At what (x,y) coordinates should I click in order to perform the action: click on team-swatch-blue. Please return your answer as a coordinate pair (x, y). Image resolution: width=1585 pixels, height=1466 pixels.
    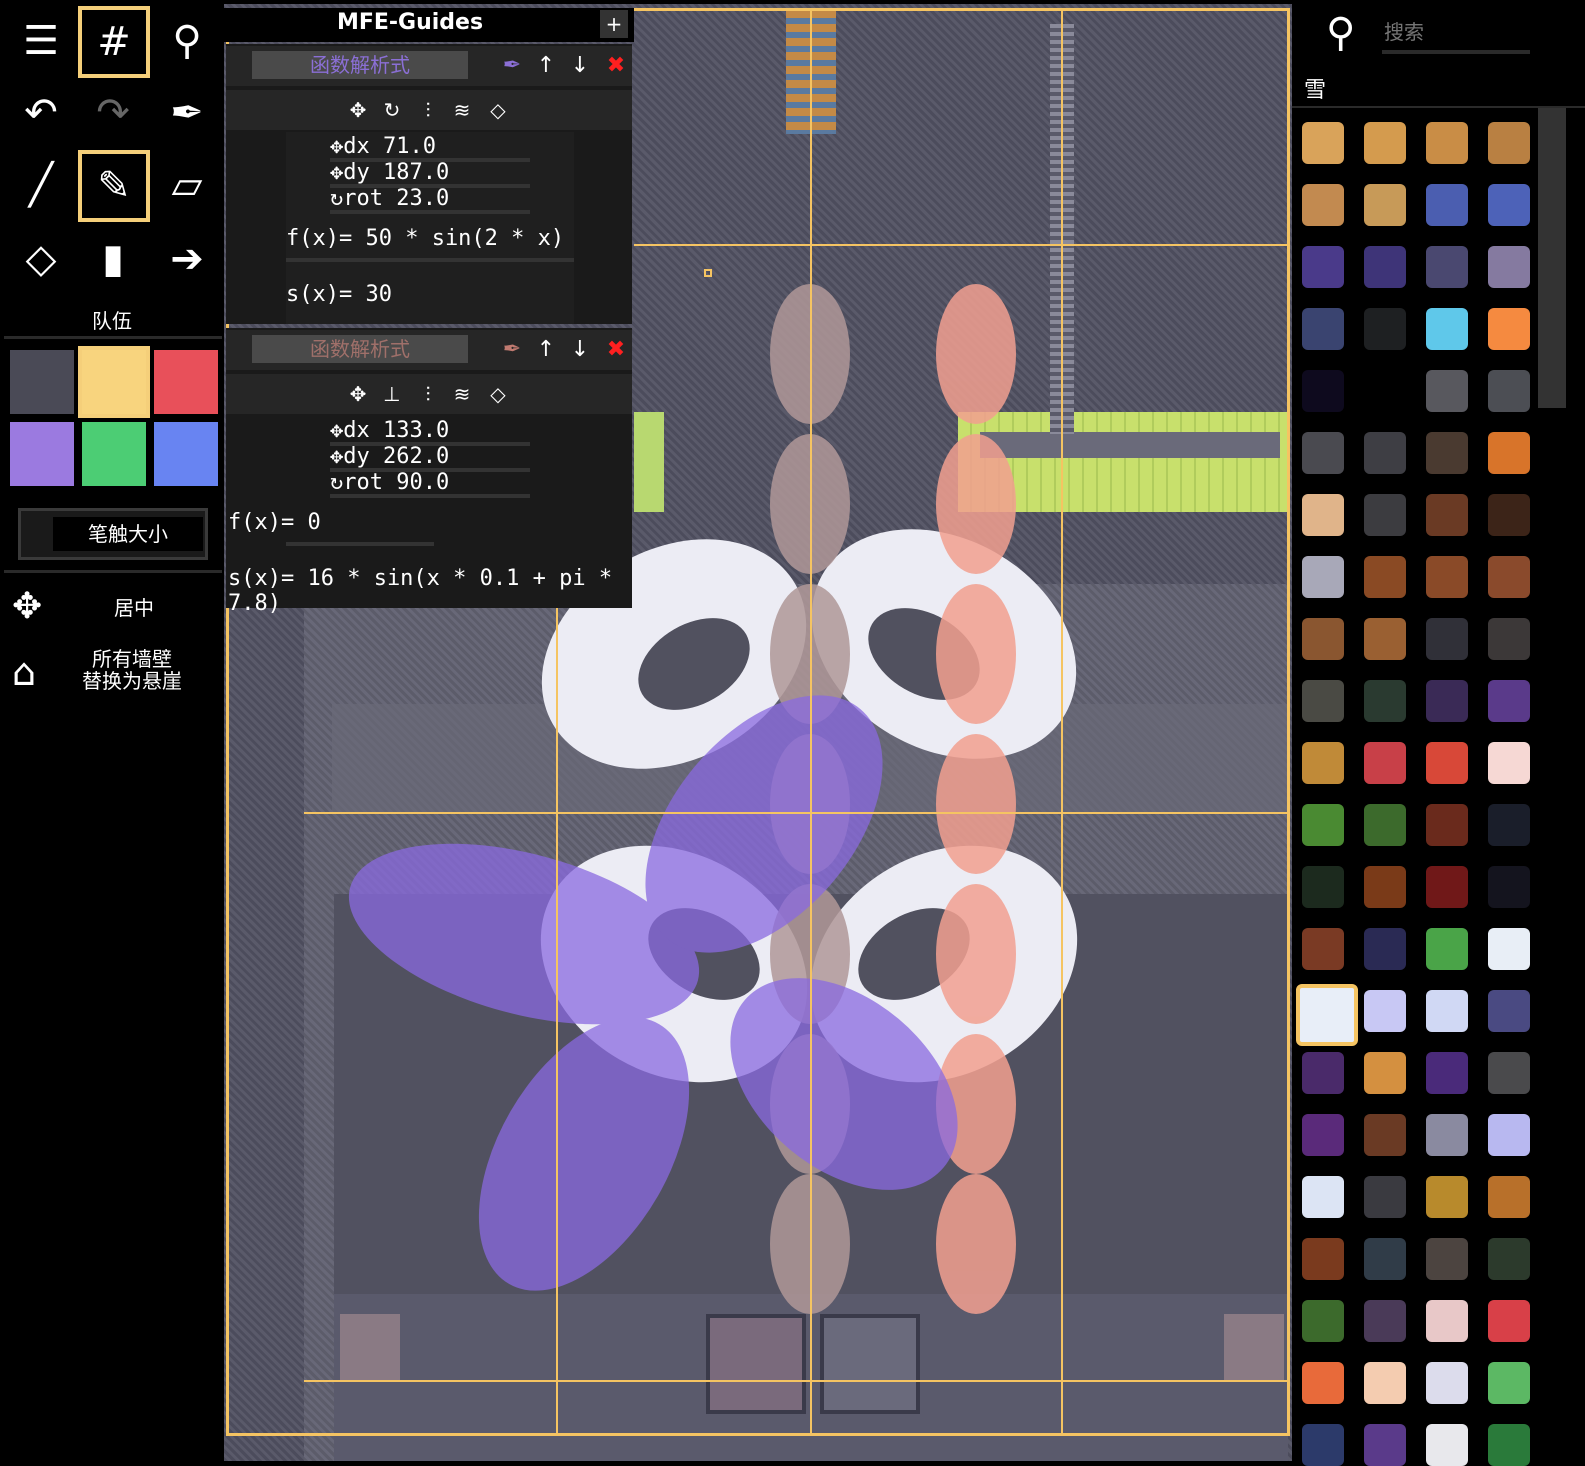
    Looking at the image, I should click on (186, 454).